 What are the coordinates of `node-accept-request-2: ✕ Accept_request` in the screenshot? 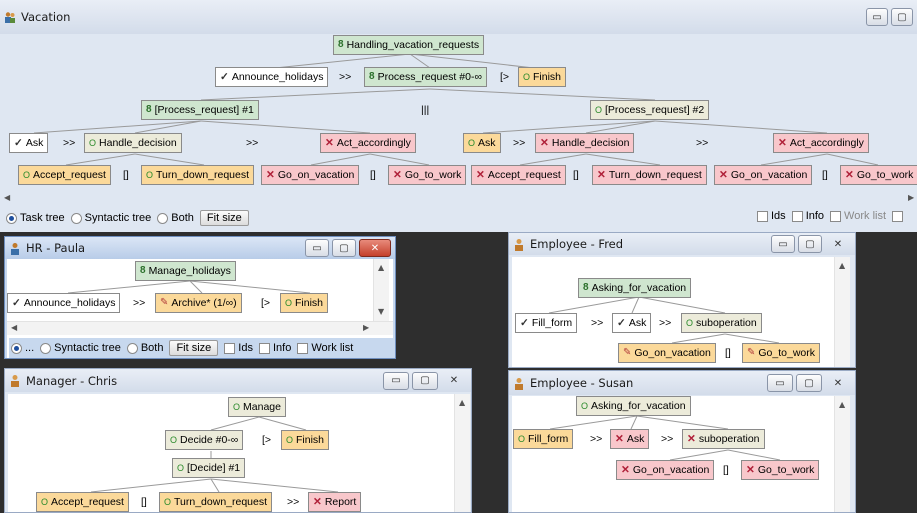 It's located at (518, 175).